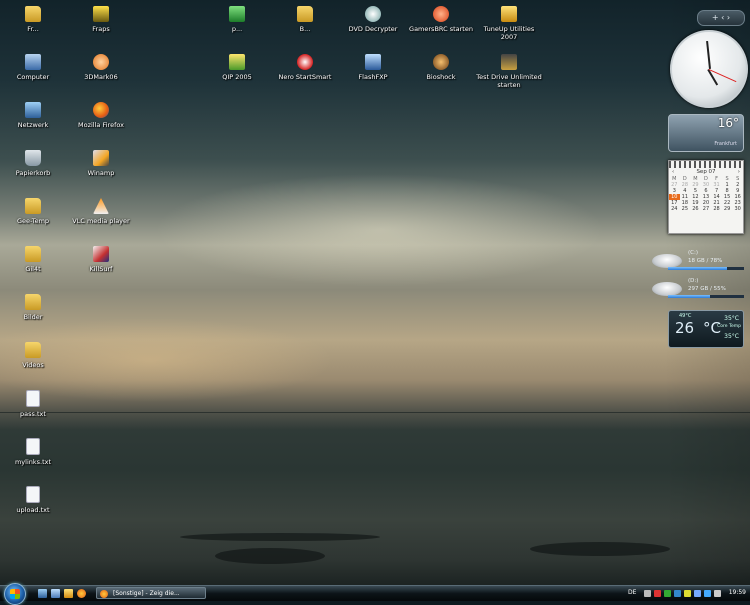  What do you see at coordinates (81, 593) in the screenshot?
I see `firefox-quicklaunch-icon` at bounding box center [81, 593].